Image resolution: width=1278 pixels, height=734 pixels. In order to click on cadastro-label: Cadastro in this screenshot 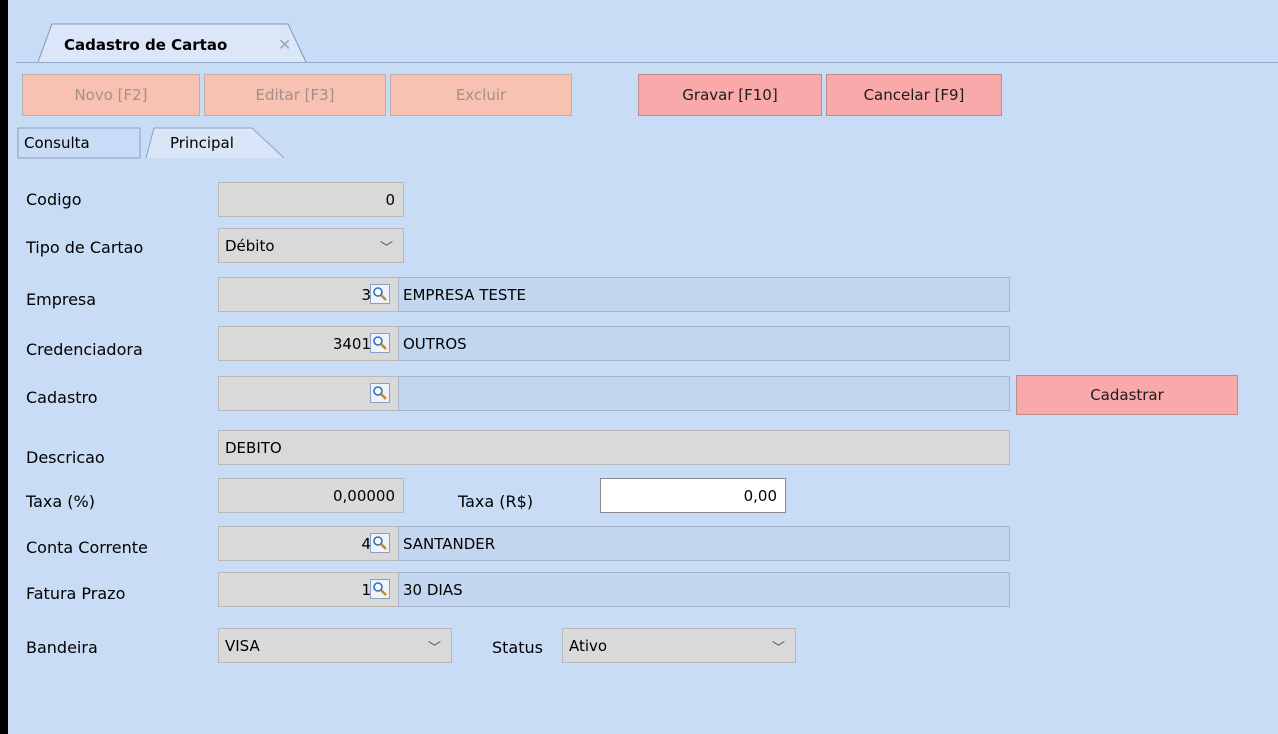, I will do `click(62, 397)`.